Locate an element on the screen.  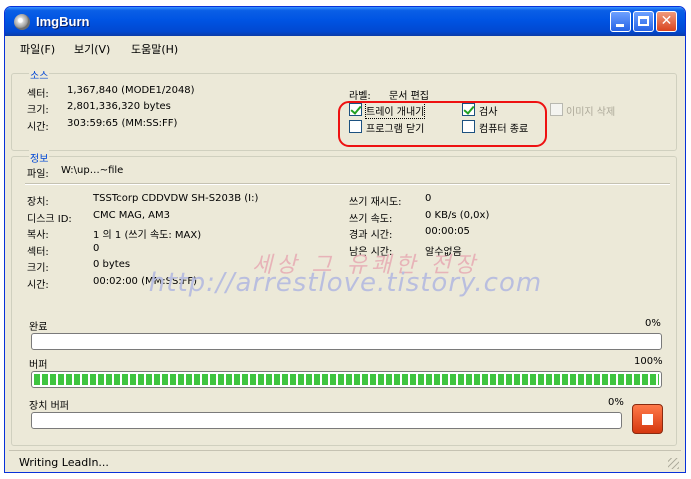
write-speed-value: 0 KB/s (0,0x) is located at coordinates (457, 215).